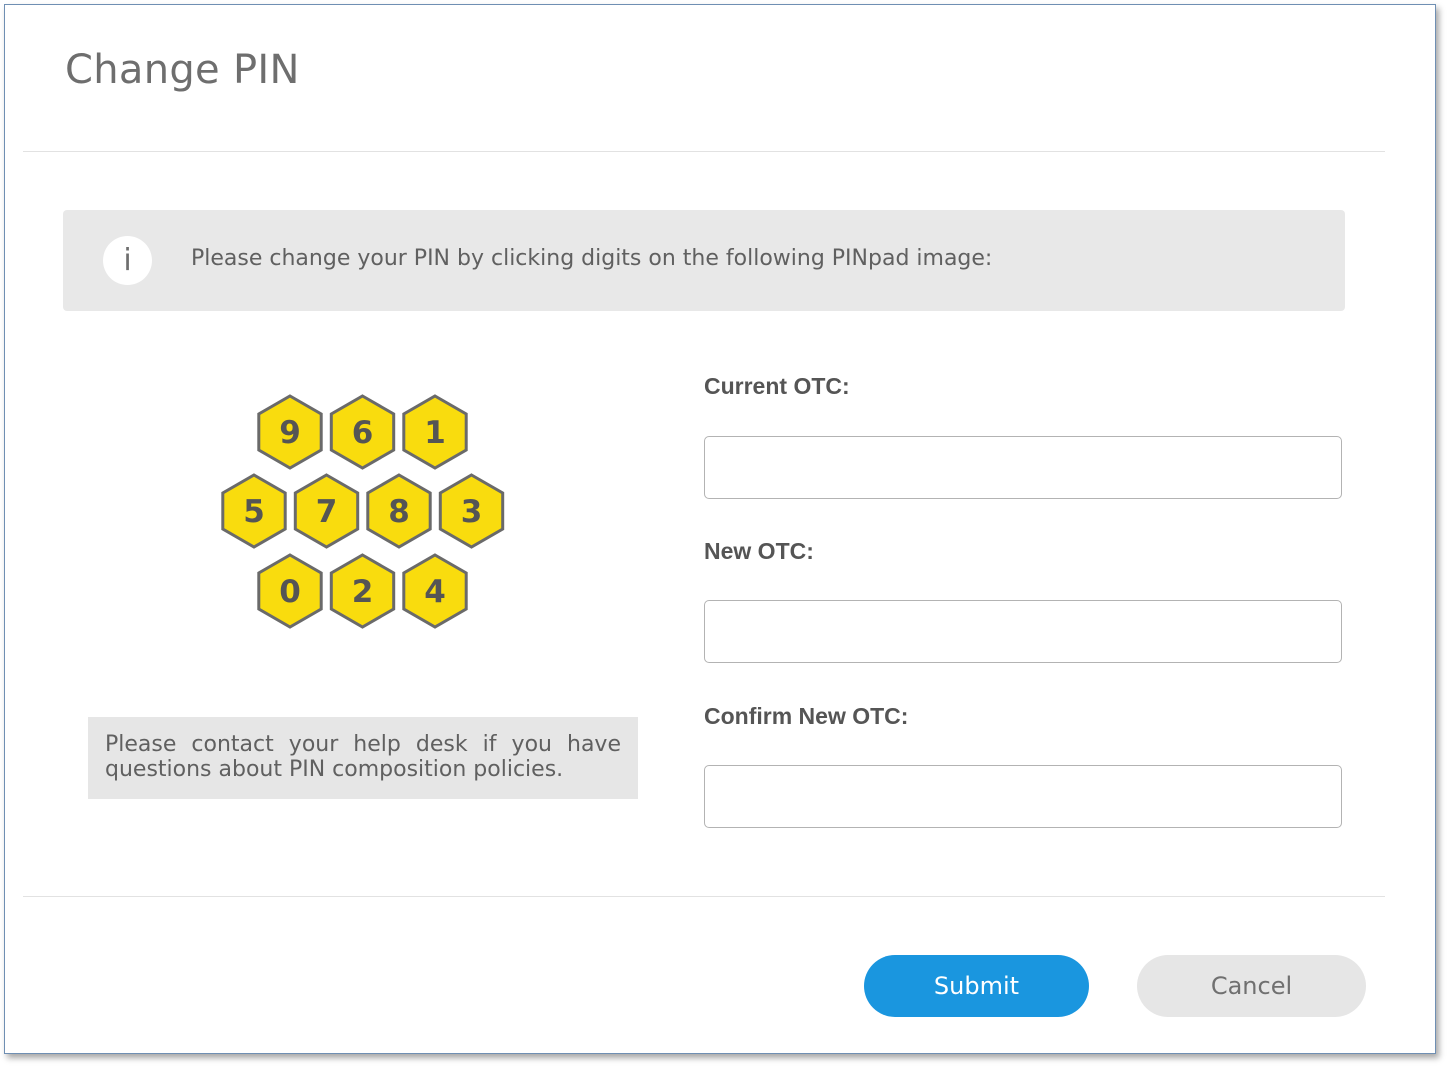 The width and height of the screenshot is (1449, 1067). I want to click on pinpad-key-digit: 6, so click(363, 433).